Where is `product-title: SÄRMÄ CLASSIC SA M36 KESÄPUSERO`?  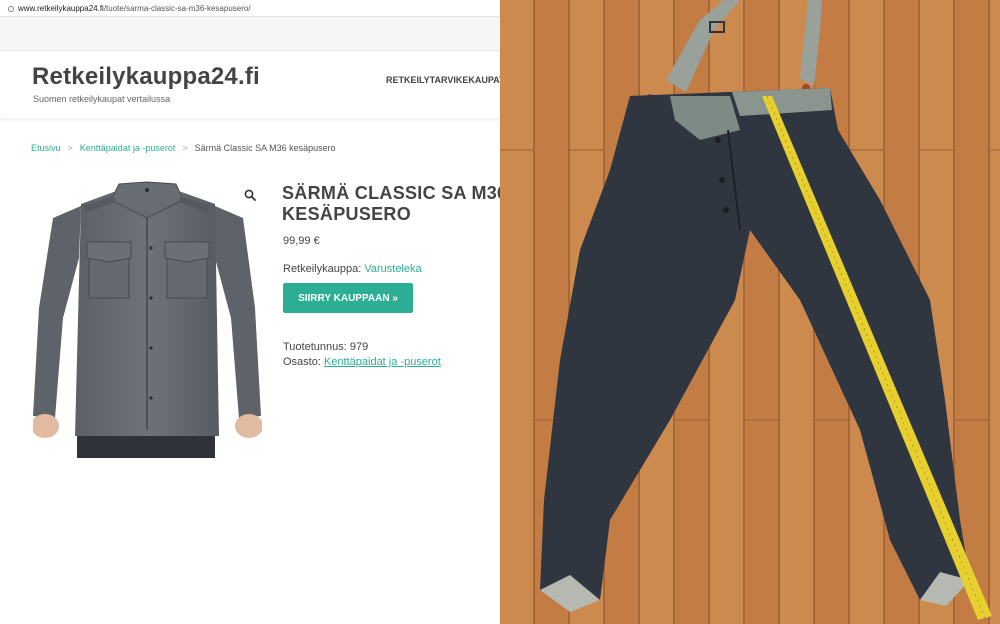
product-title: SÄRMÄ CLASSIC SA M36 KESÄPUSERO is located at coordinates (391, 204).